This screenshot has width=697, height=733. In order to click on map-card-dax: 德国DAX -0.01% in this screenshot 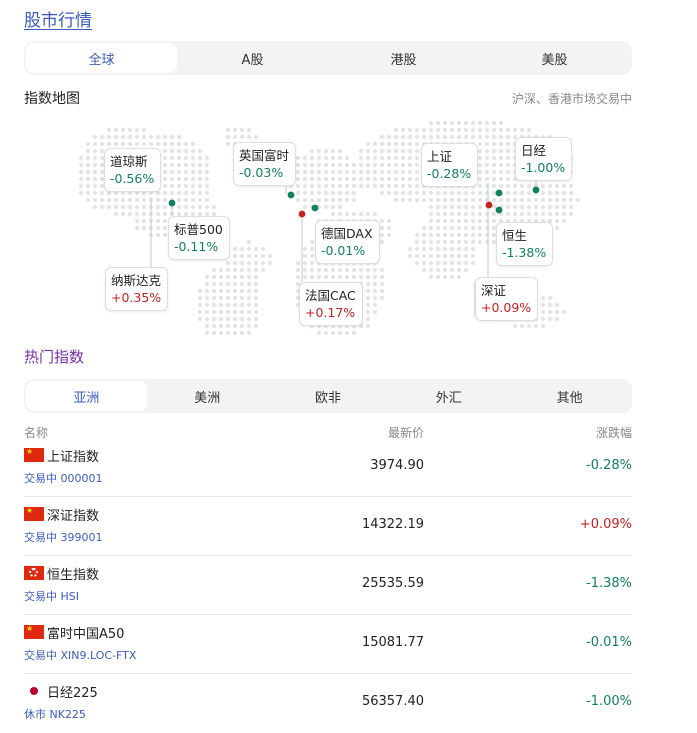, I will do `click(347, 242)`.